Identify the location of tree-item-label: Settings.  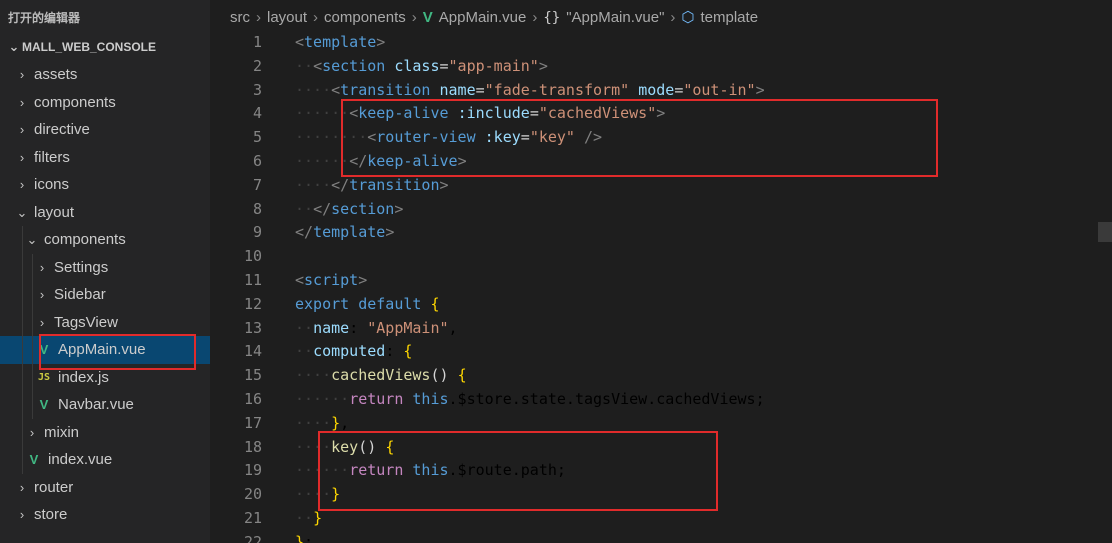
(81, 267).